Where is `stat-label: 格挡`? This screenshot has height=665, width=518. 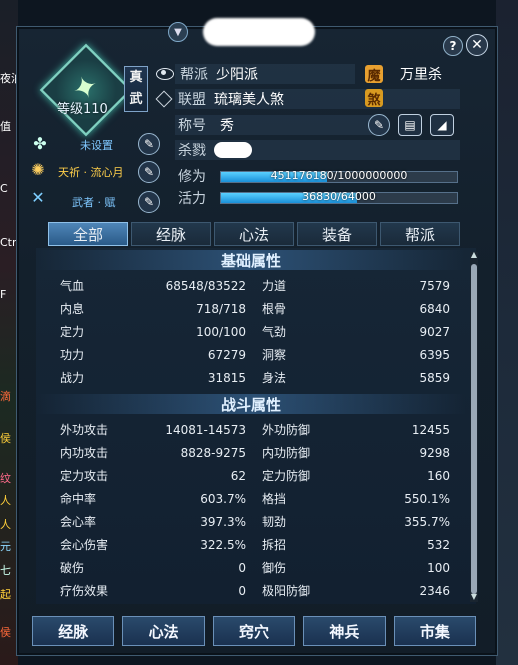
stat-label: 格挡 is located at coordinates (274, 499).